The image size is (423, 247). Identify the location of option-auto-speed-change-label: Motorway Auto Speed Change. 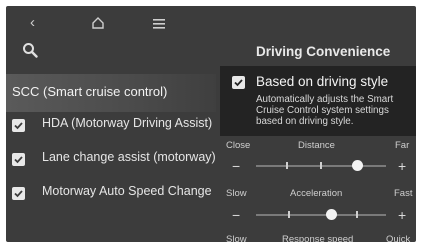
(127, 191).